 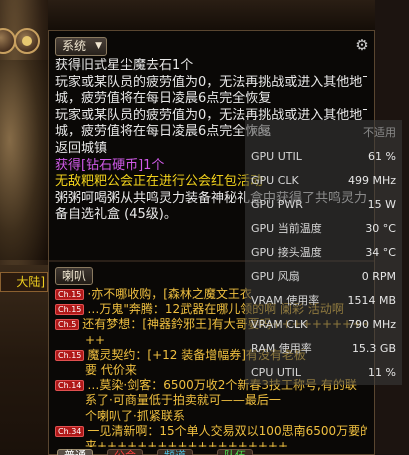 I want to click on perf-metric-label: CPU UTIL, so click(x=276, y=372).